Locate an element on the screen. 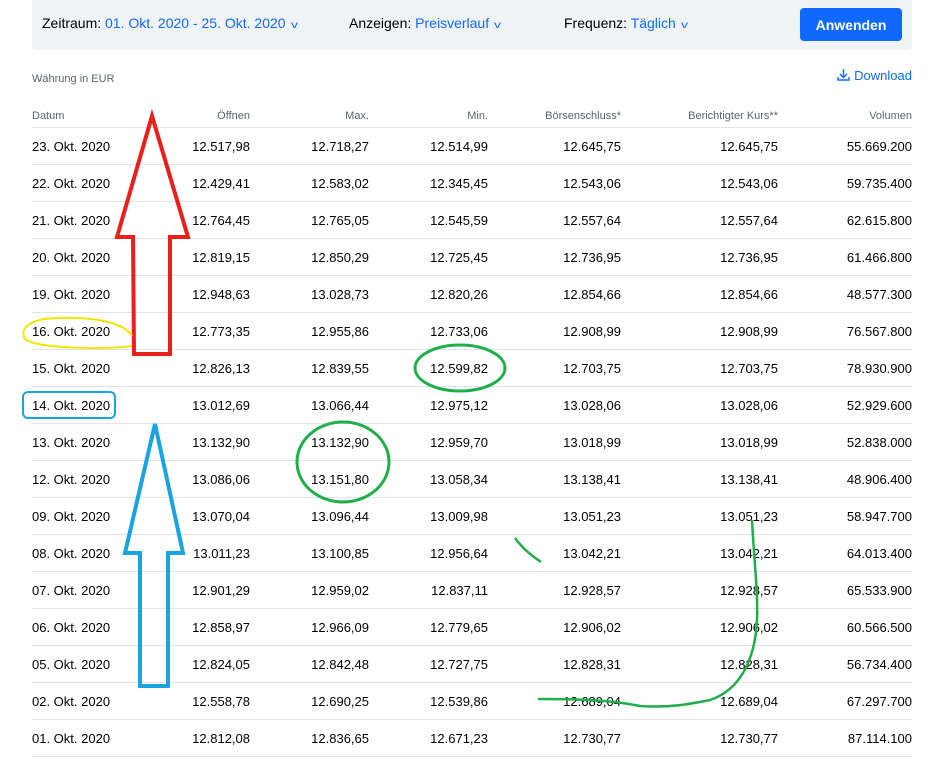 Image resolution: width=937 pixels, height=766 pixels. table-cell: 14. Okt. 2020 is located at coordinates (92, 405).